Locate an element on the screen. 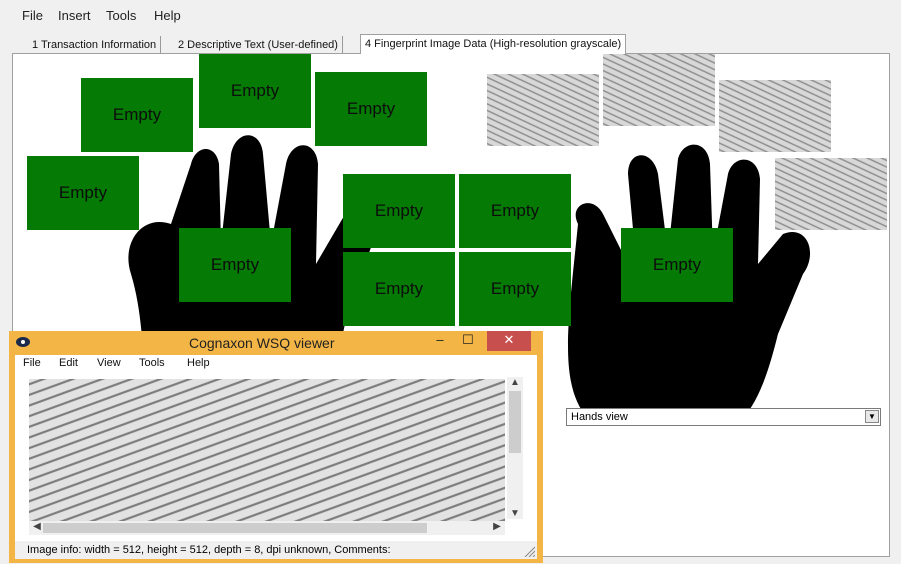  viewer-menu-help: Help is located at coordinates (198, 363).